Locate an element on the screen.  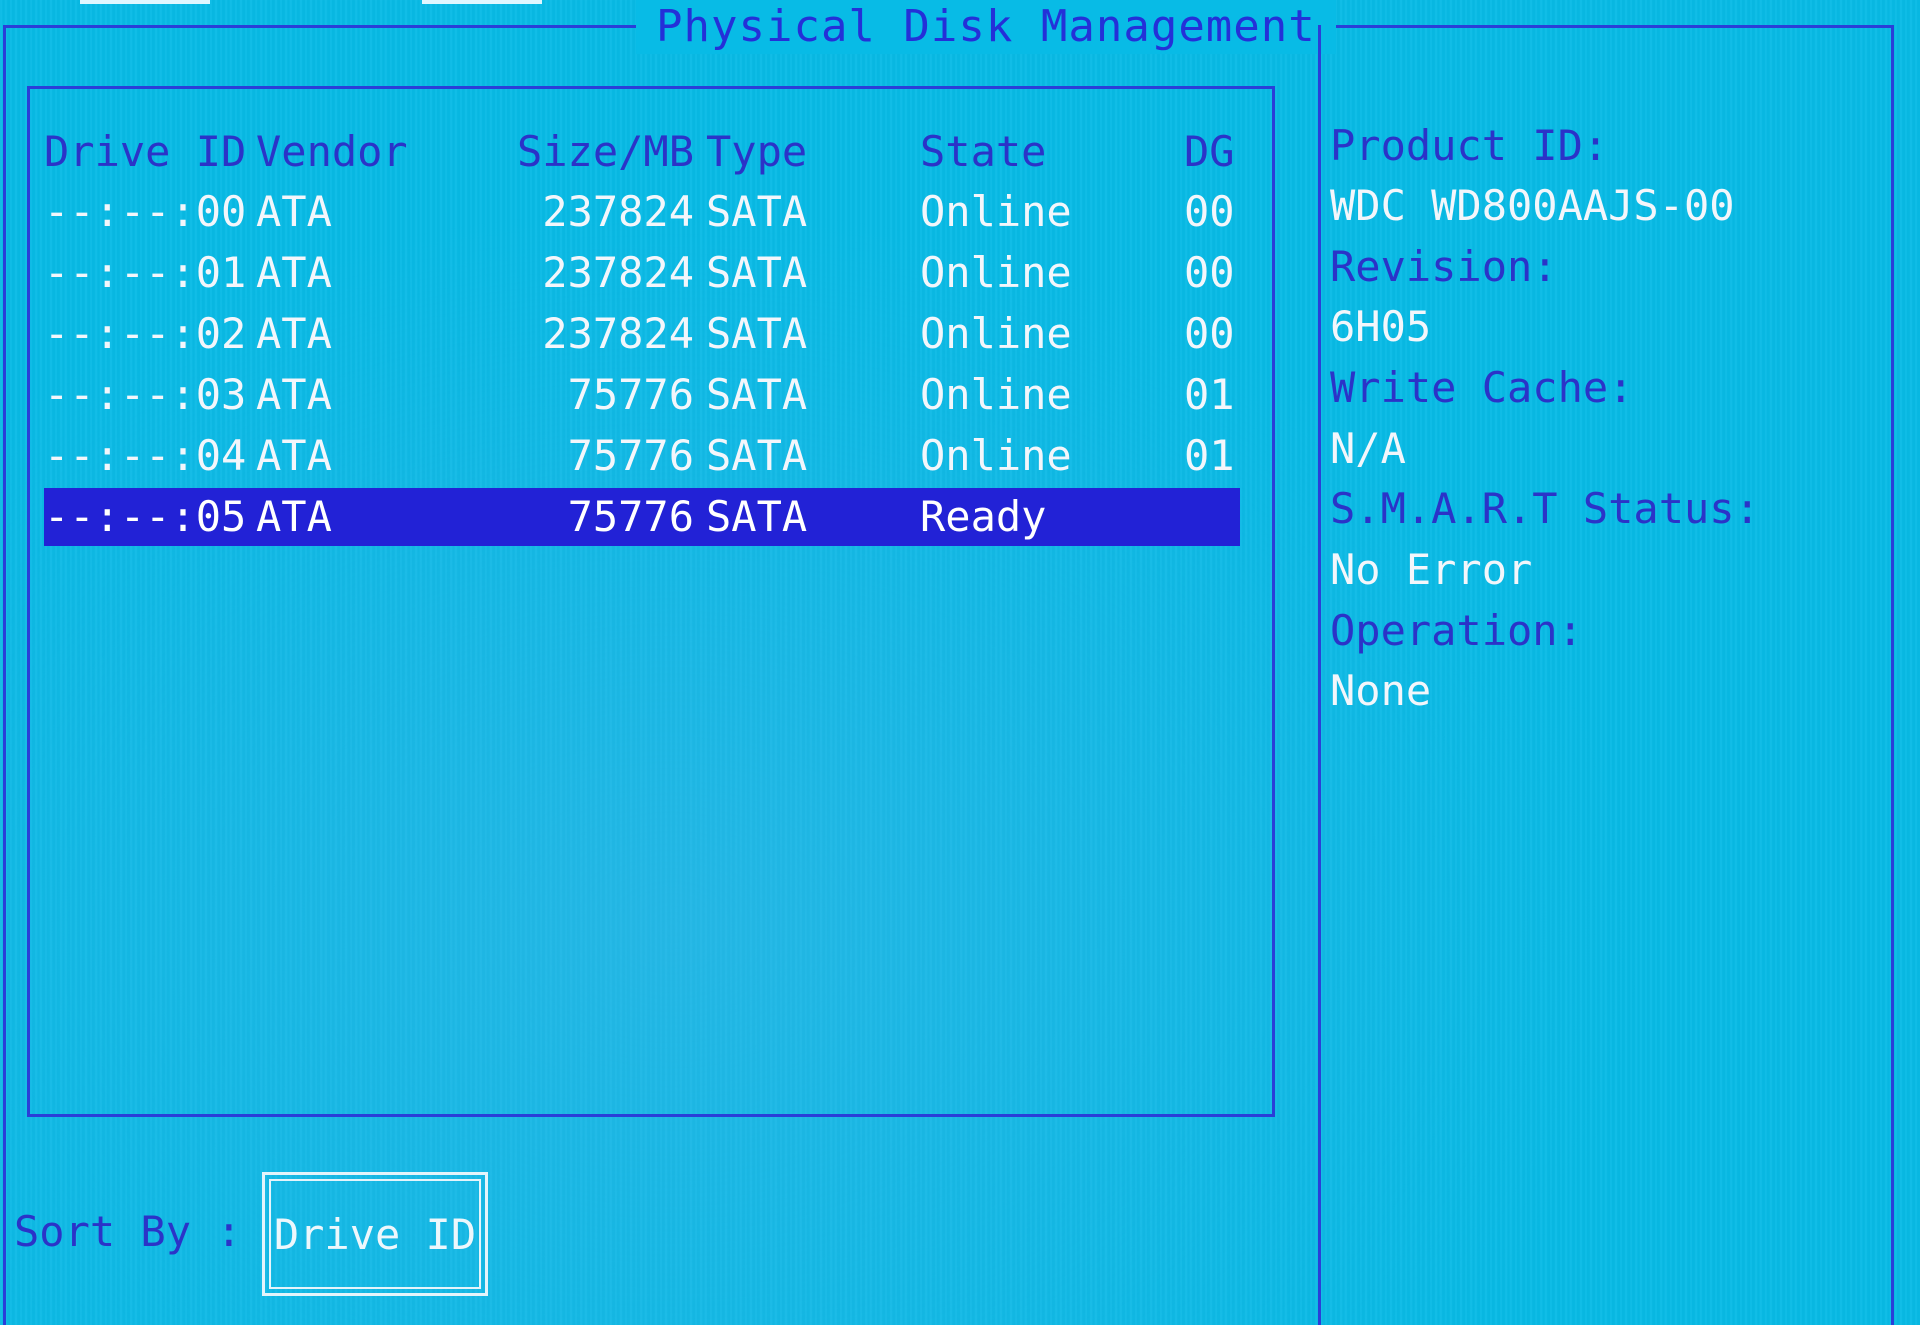
disk-row: --:--:03 ATA 75776 SATA Online 01 is located at coordinates (642, 395).